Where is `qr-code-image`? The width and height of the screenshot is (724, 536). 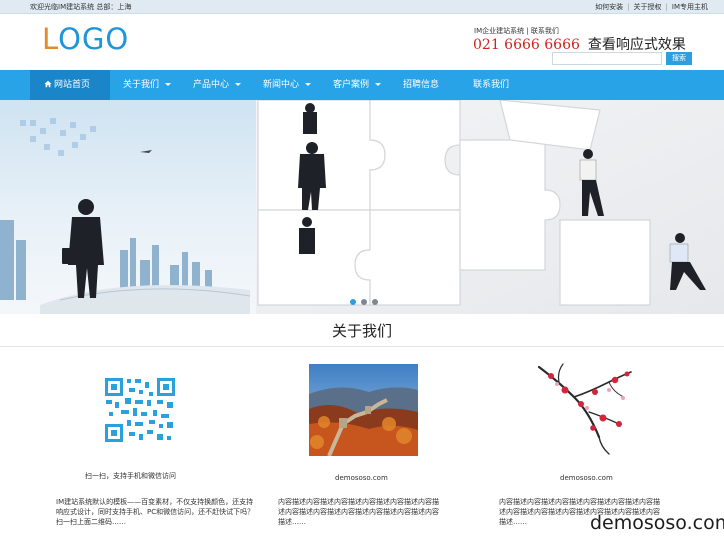
qr-code-image is located at coordinates (140, 410).